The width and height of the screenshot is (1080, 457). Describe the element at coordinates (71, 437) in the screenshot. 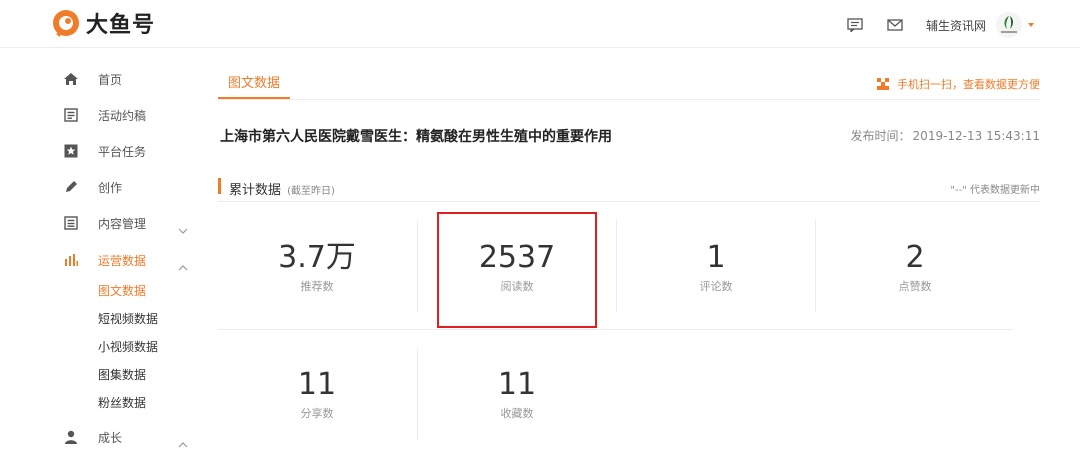

I see `user-icon` at that location.